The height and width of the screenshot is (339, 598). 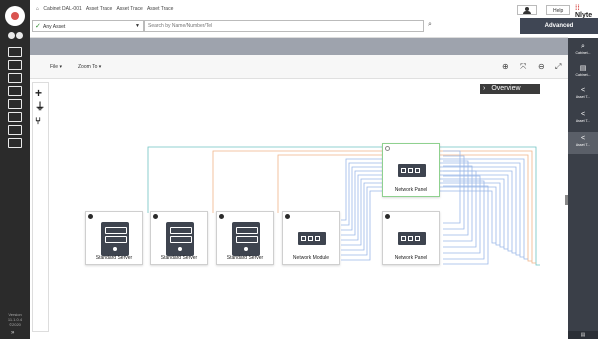 I want to click on check-icon: ✓, so click(x=38, y=26).